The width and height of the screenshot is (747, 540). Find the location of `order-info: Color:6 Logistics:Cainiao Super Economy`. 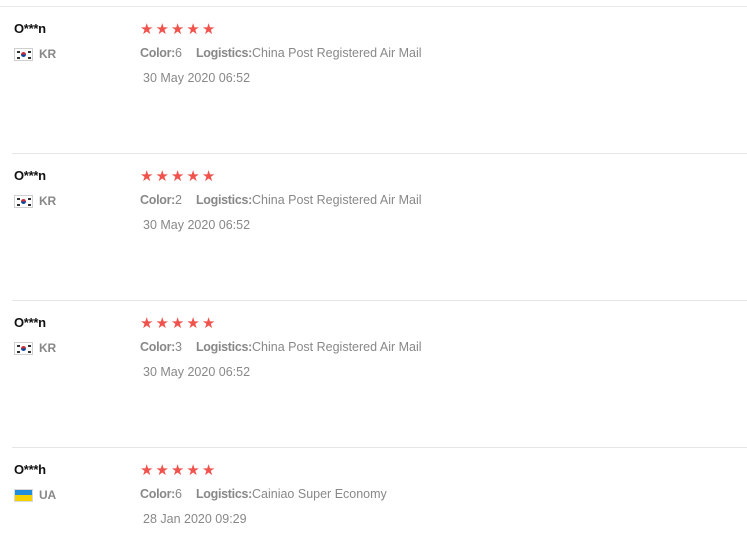

order-info: Color:6 Logistics:Cainiao Super Economy is located at coordinates (263, 494).